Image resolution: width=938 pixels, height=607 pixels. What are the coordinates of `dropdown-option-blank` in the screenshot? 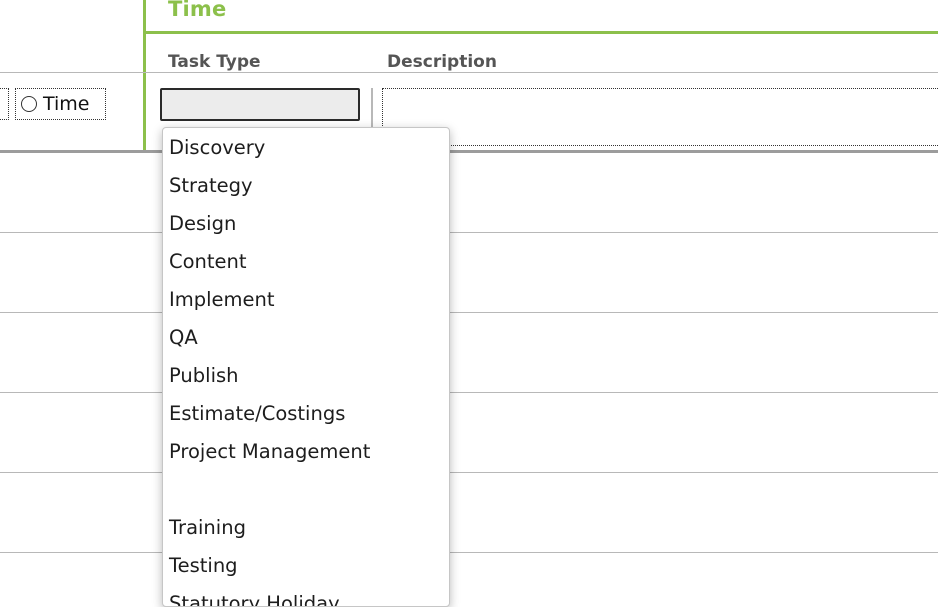 It's located at (306, 490).